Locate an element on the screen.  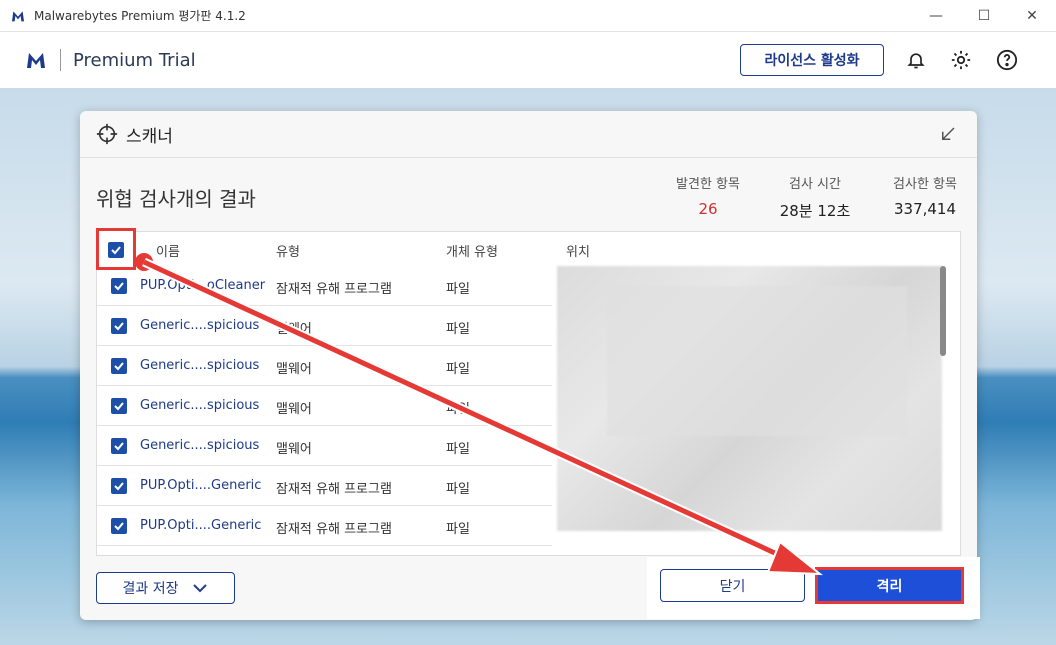
product-name: Premium Trial is located at coordinates (134, 60).